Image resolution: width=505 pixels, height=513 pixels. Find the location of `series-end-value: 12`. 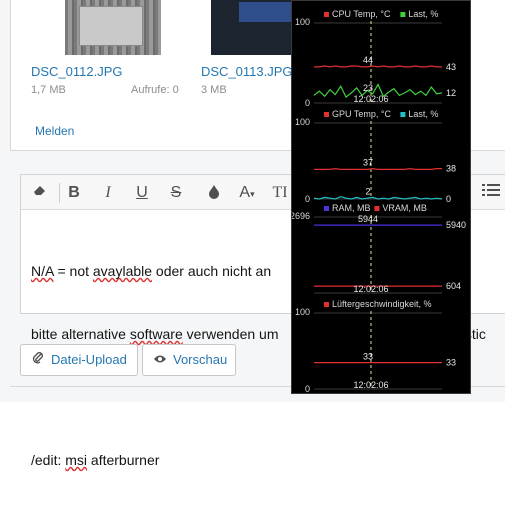

series-end-value: 12 is located at coordinates (451, 93).